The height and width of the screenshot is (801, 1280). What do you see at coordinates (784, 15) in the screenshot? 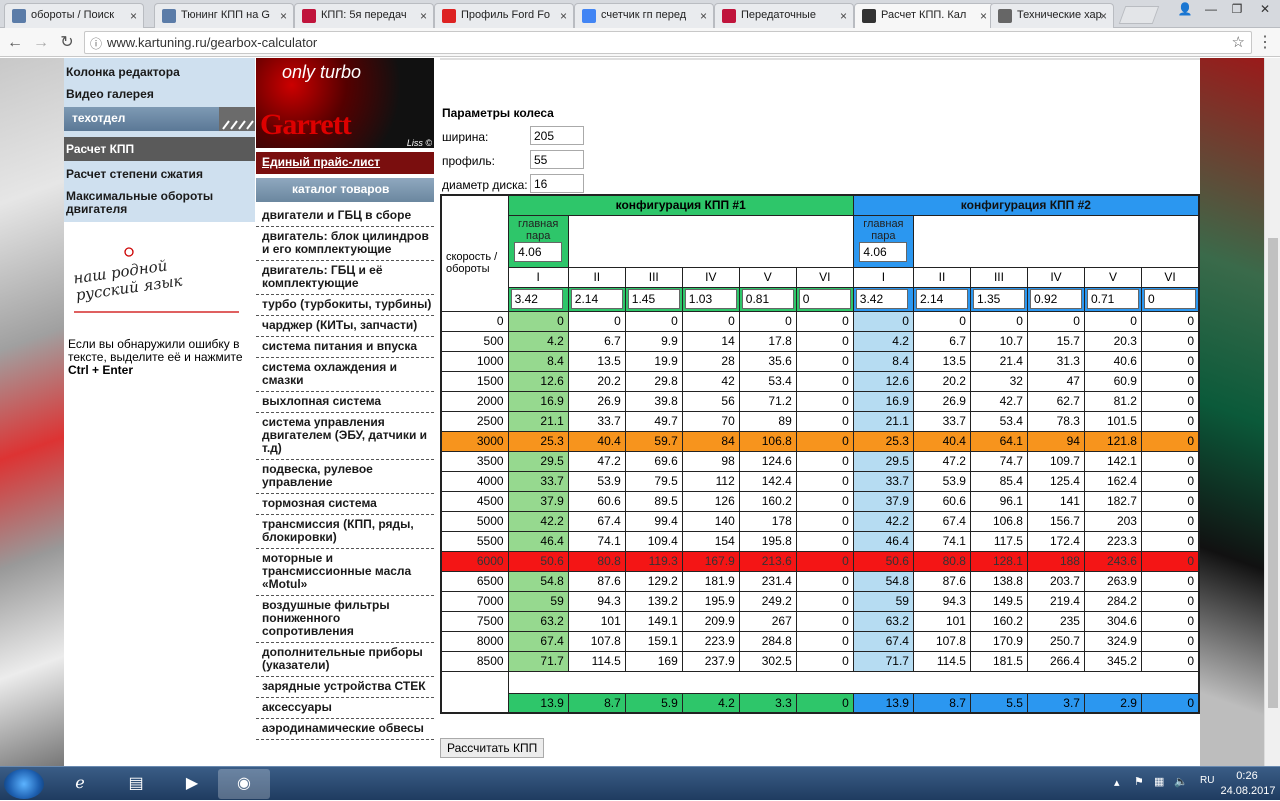
I see `browser-tab: Передаточные ×` at bounding box center [784, 15].